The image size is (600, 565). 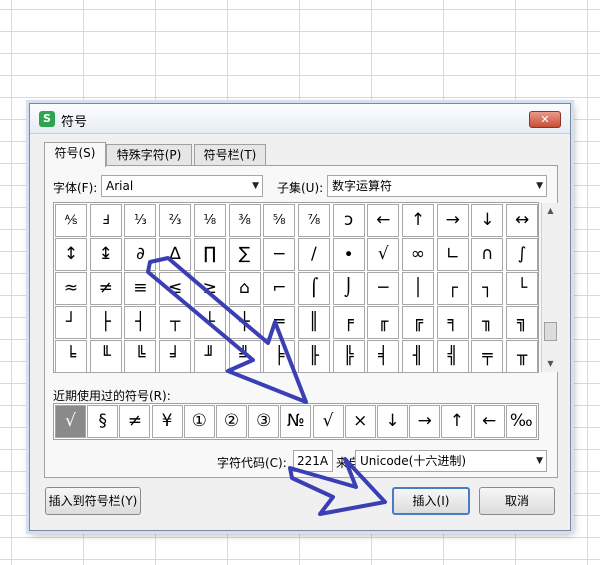 I want to click on symbol-cell: ╠, so click(x=348, y=356).